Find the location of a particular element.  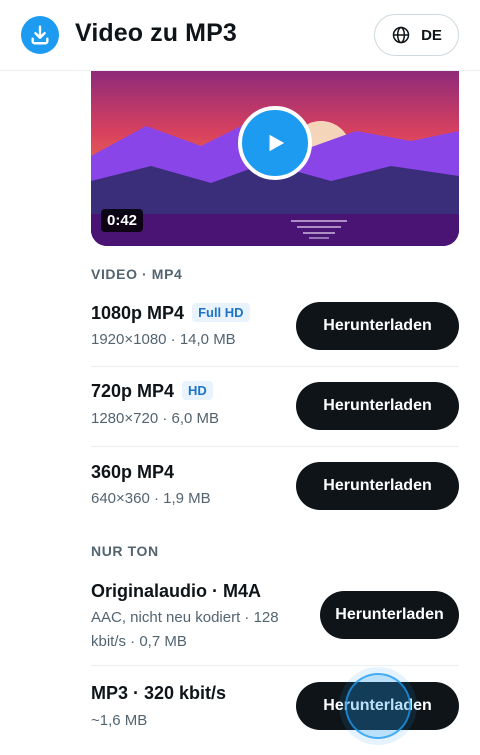

format-title: 1080p MP4 Full HD is located at coordinates (170, 313).